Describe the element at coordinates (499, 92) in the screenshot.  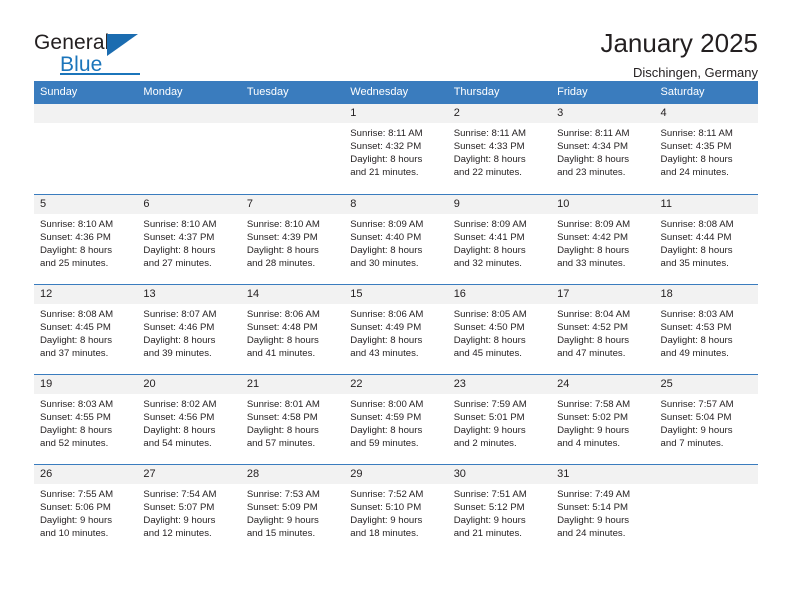
I see `weekday-header-thursday: Thursday` at that location.